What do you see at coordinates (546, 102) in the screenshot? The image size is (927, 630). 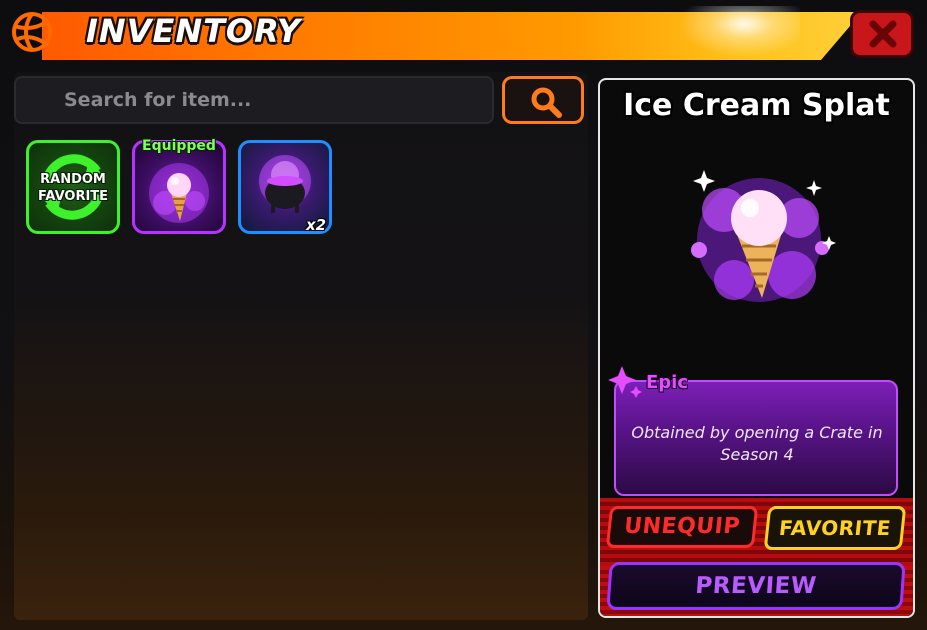 I see `search-icon` at bounding box center [546, 102].